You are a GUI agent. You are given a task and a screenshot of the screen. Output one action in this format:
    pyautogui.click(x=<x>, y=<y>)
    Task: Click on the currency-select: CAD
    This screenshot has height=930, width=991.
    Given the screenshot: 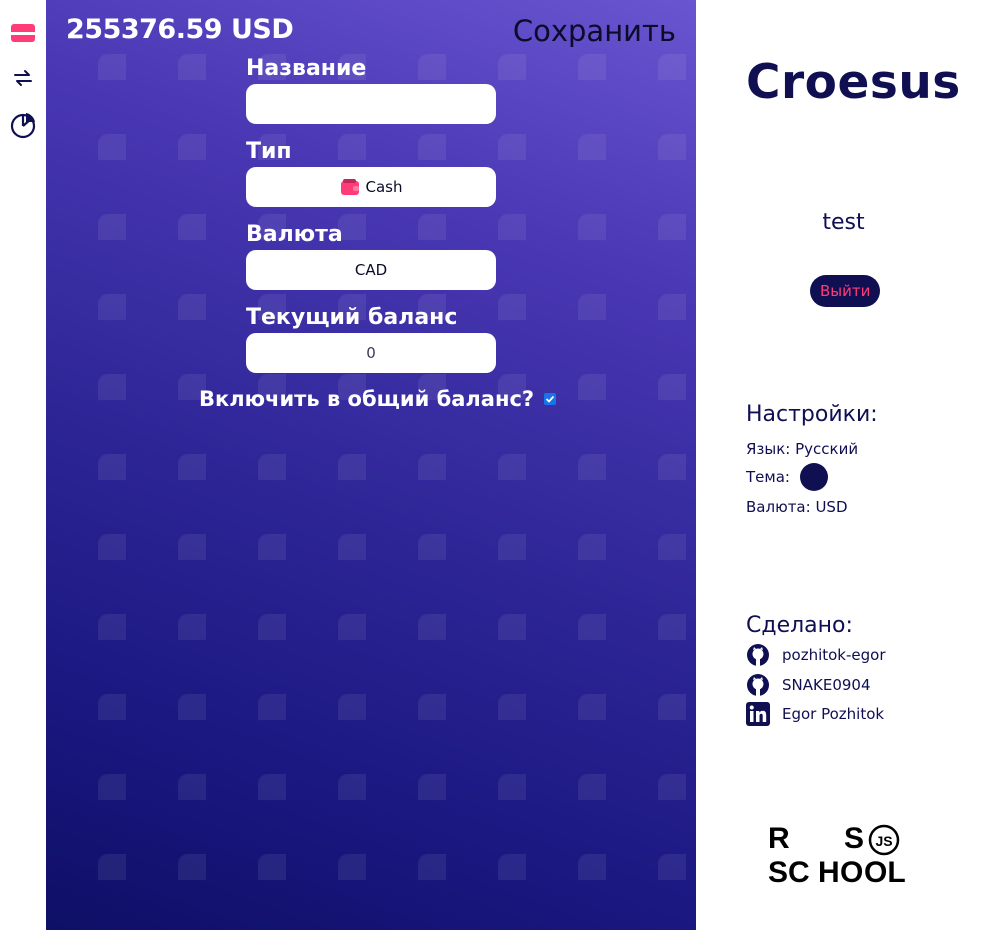 What is the action you would take?
    pyautogui.click(x=371, y=270)
    